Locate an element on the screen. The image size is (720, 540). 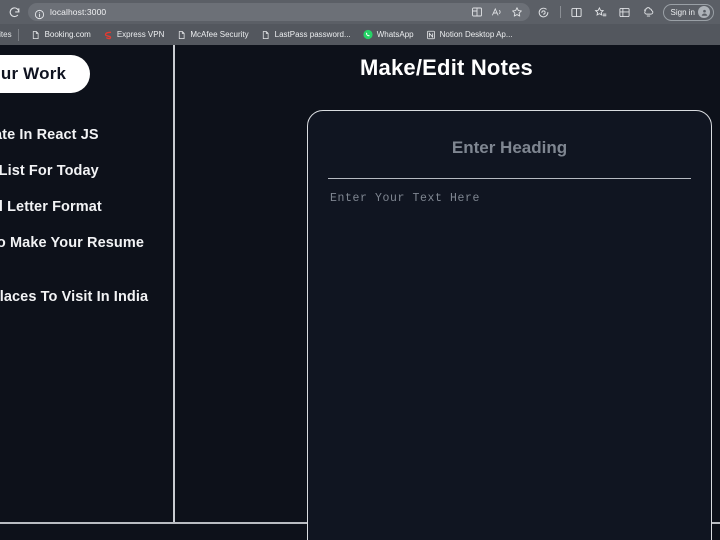
bookmark-booking: Booking.com is located at coordinates (61, 34).